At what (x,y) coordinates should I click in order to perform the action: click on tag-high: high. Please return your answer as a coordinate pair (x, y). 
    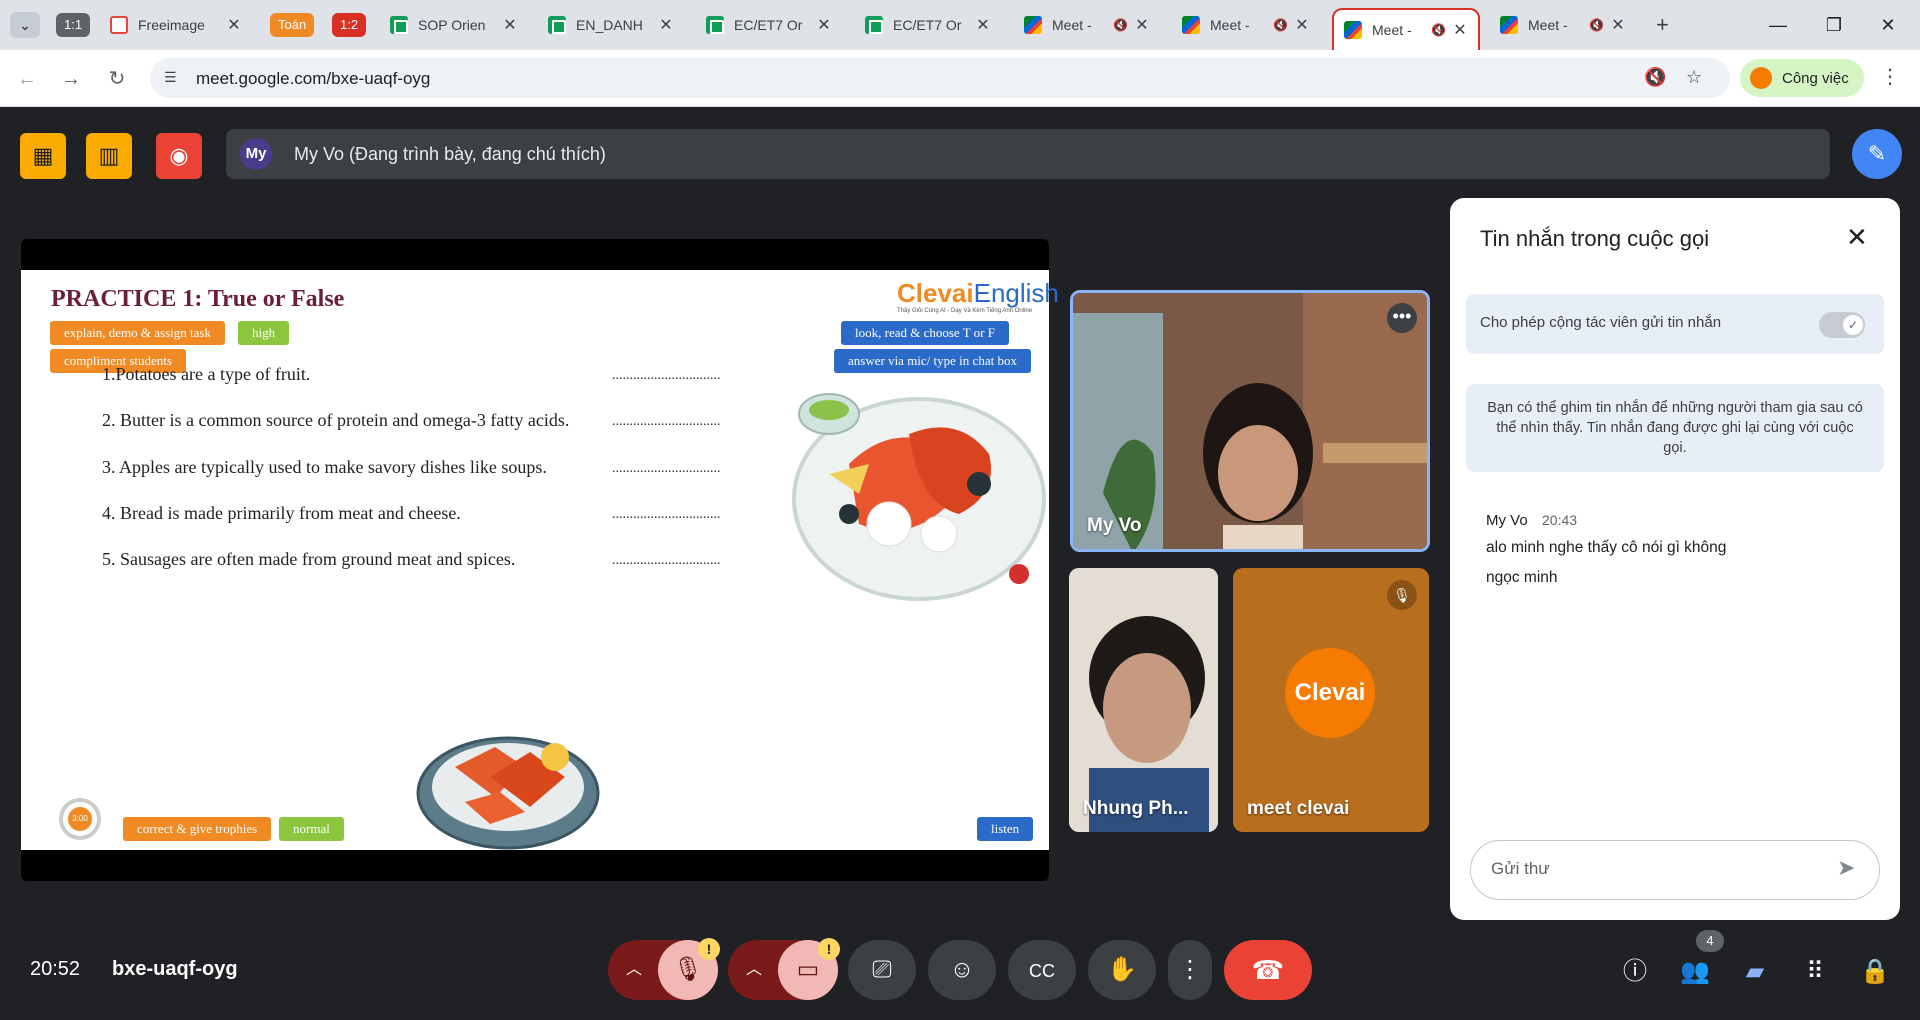
    Looking at the image, I should click on (264, 333).